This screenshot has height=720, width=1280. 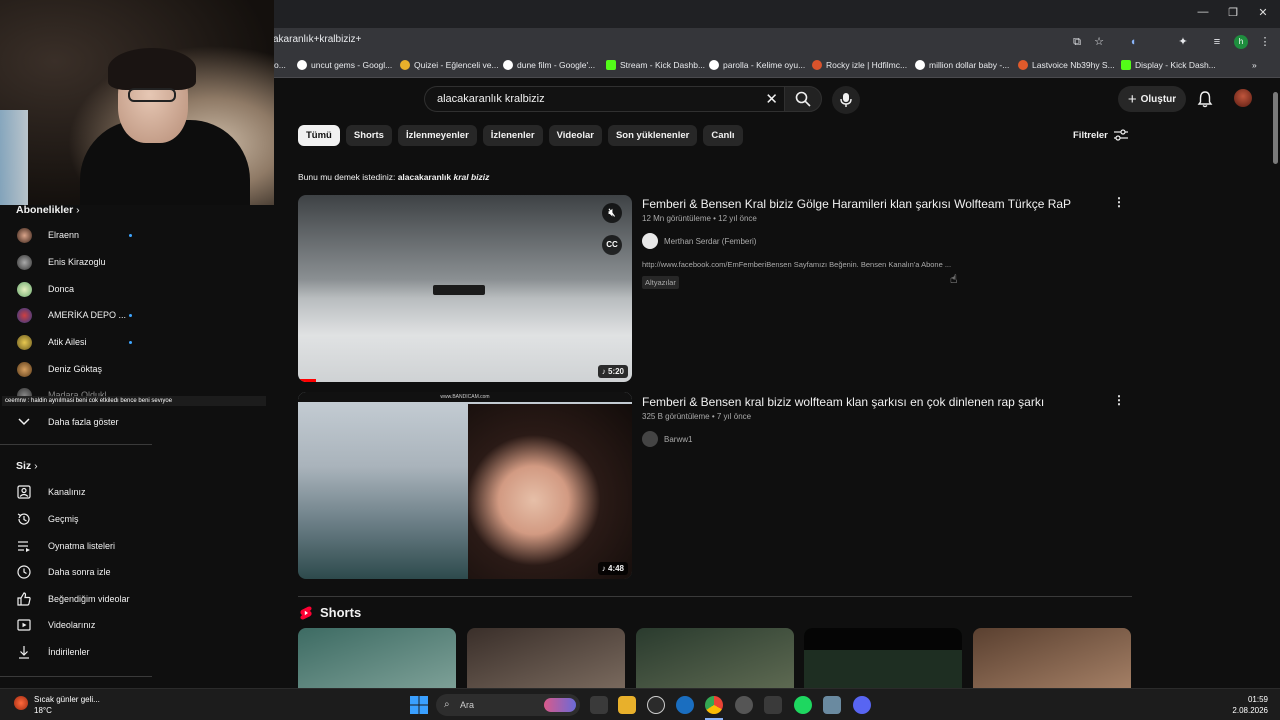 What do you see at coordinates (84, 599) in the screenshot?
I see `sidebar-item-liked-videos: Beğendiğim videolar` at bounding box center [84, 599].